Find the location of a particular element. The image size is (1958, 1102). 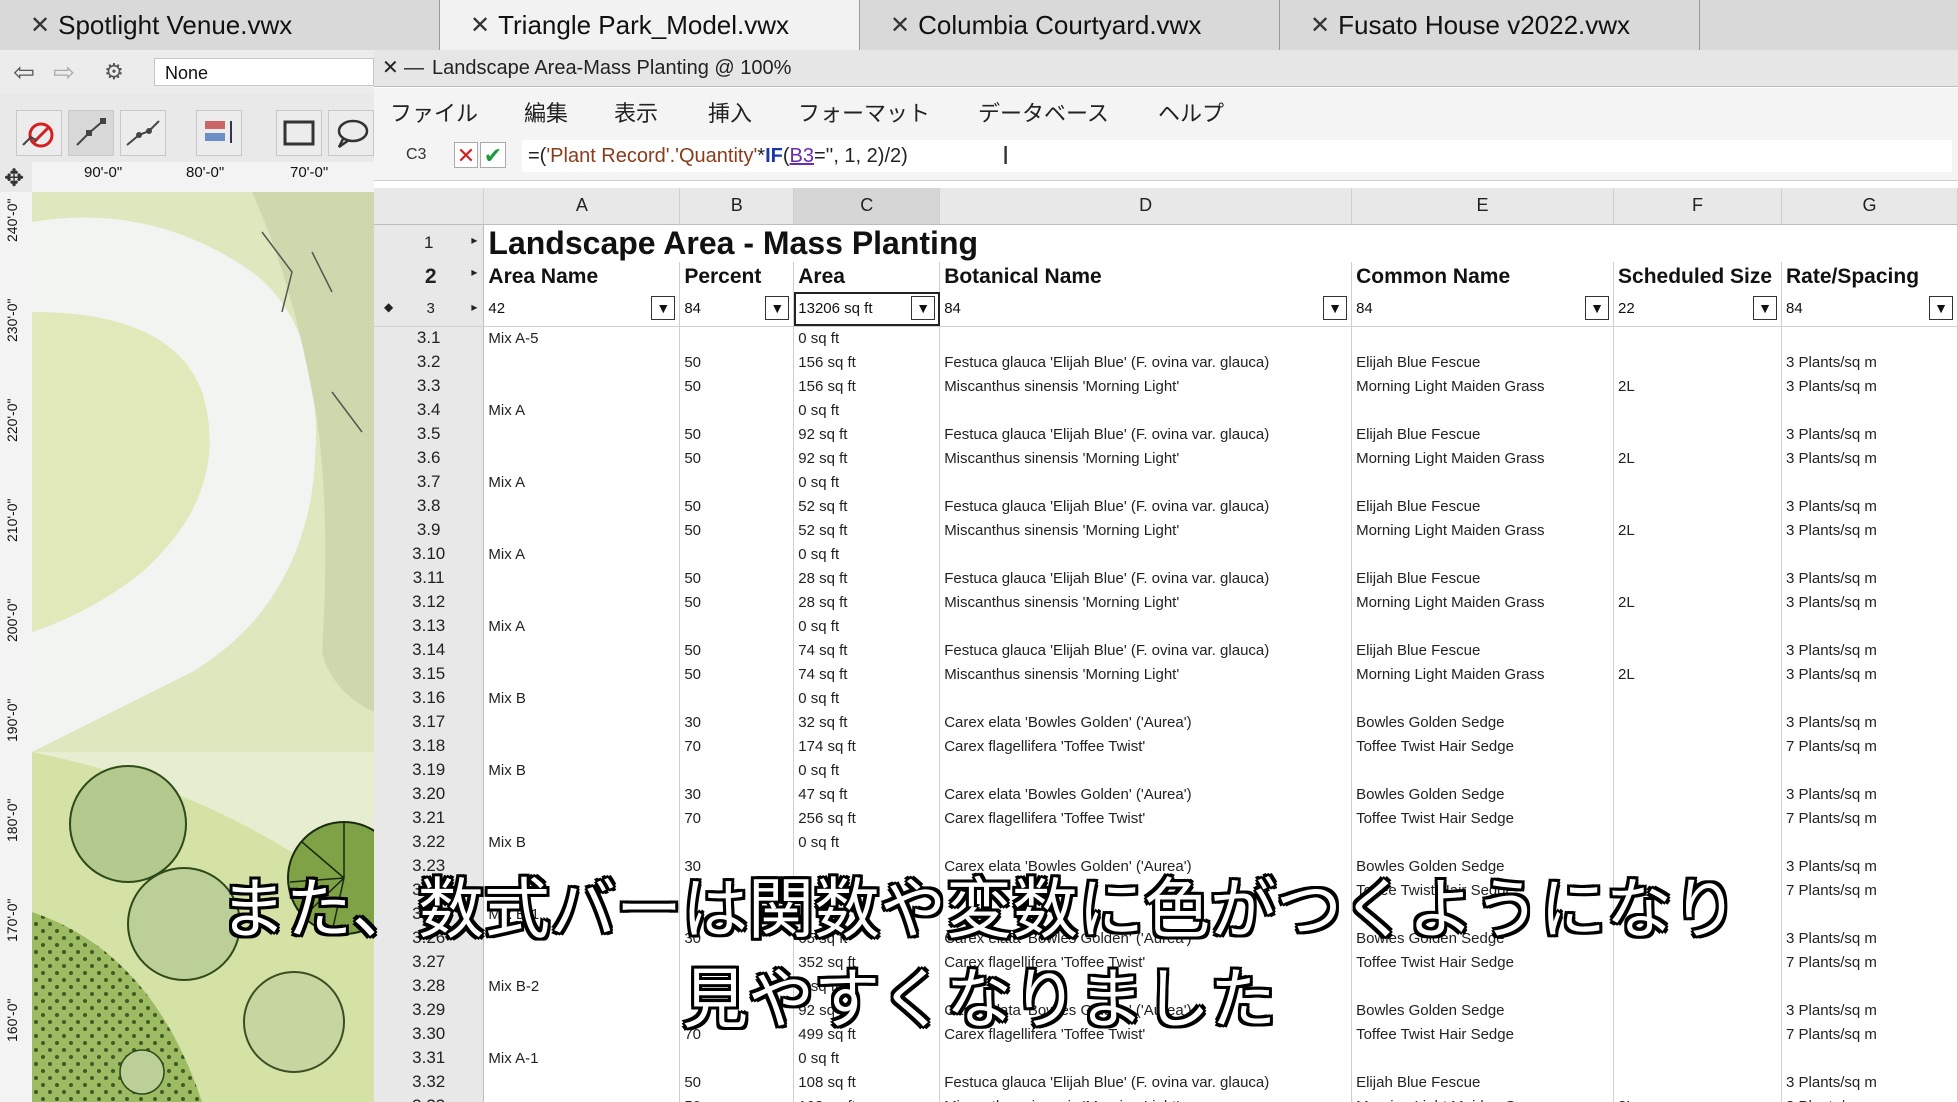

row-header: 3.18 is located at coordinates (429, 746).